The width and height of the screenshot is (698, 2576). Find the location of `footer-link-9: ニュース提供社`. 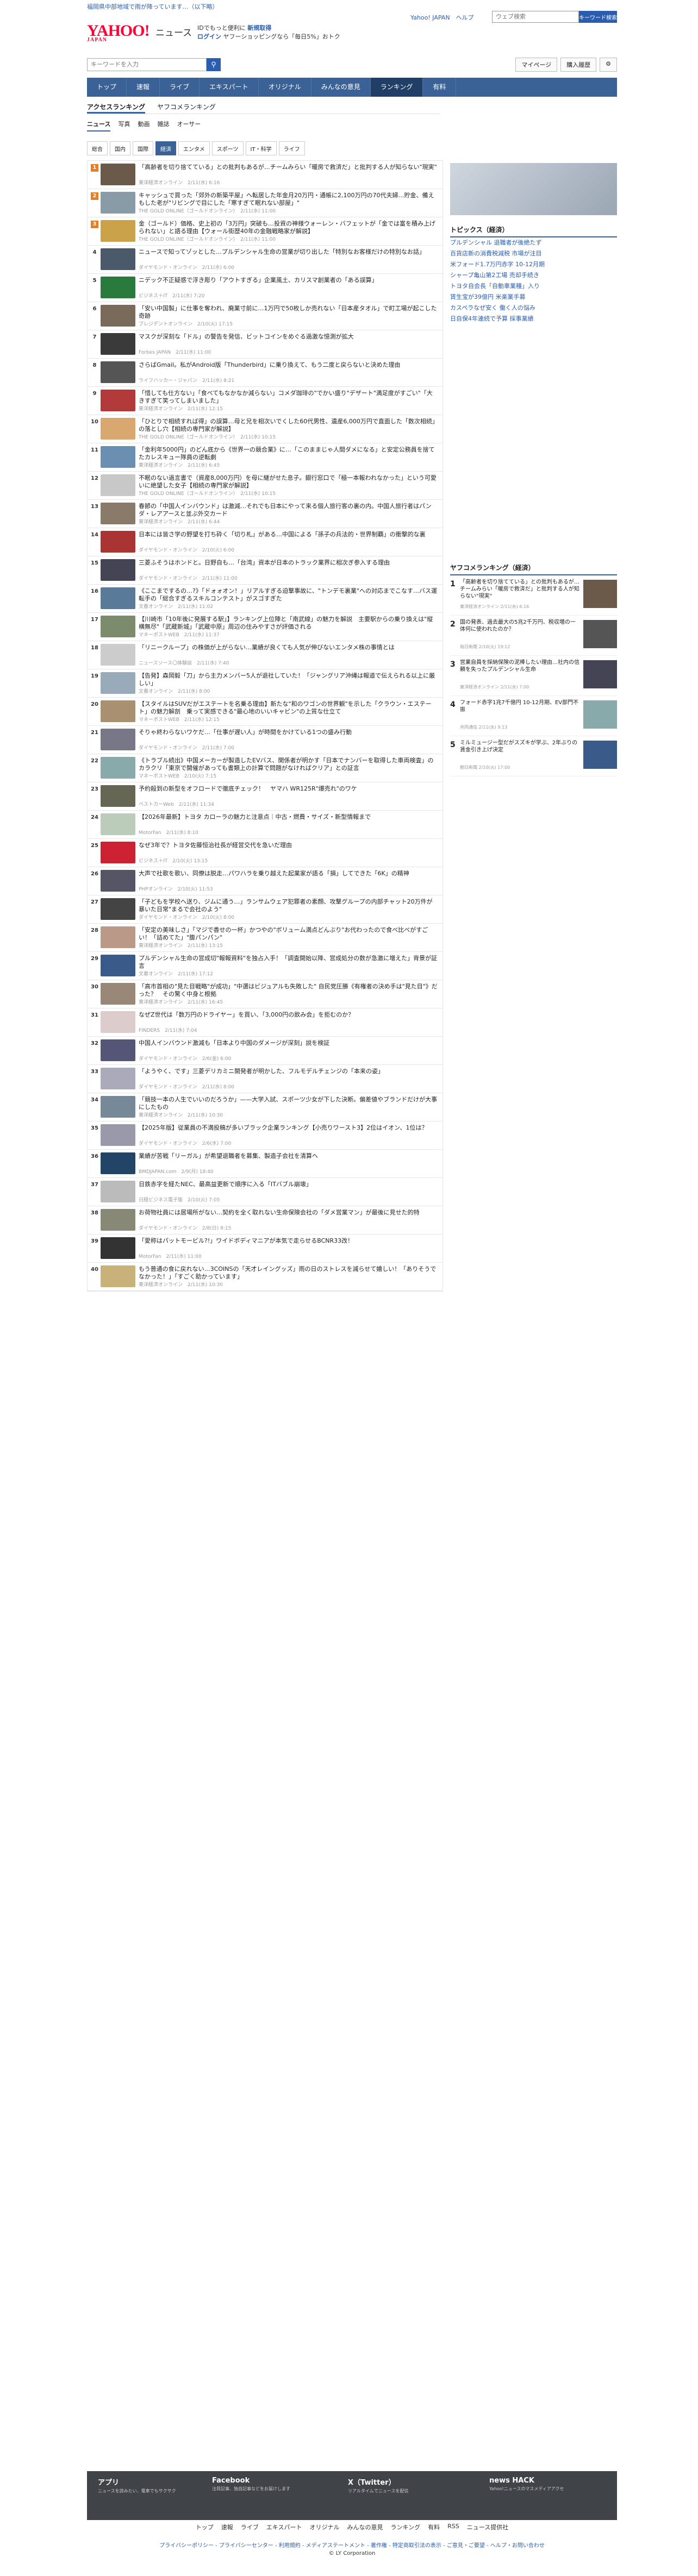

footer-link-9: ニュース提供社 is located at coordinates (487, 2527).